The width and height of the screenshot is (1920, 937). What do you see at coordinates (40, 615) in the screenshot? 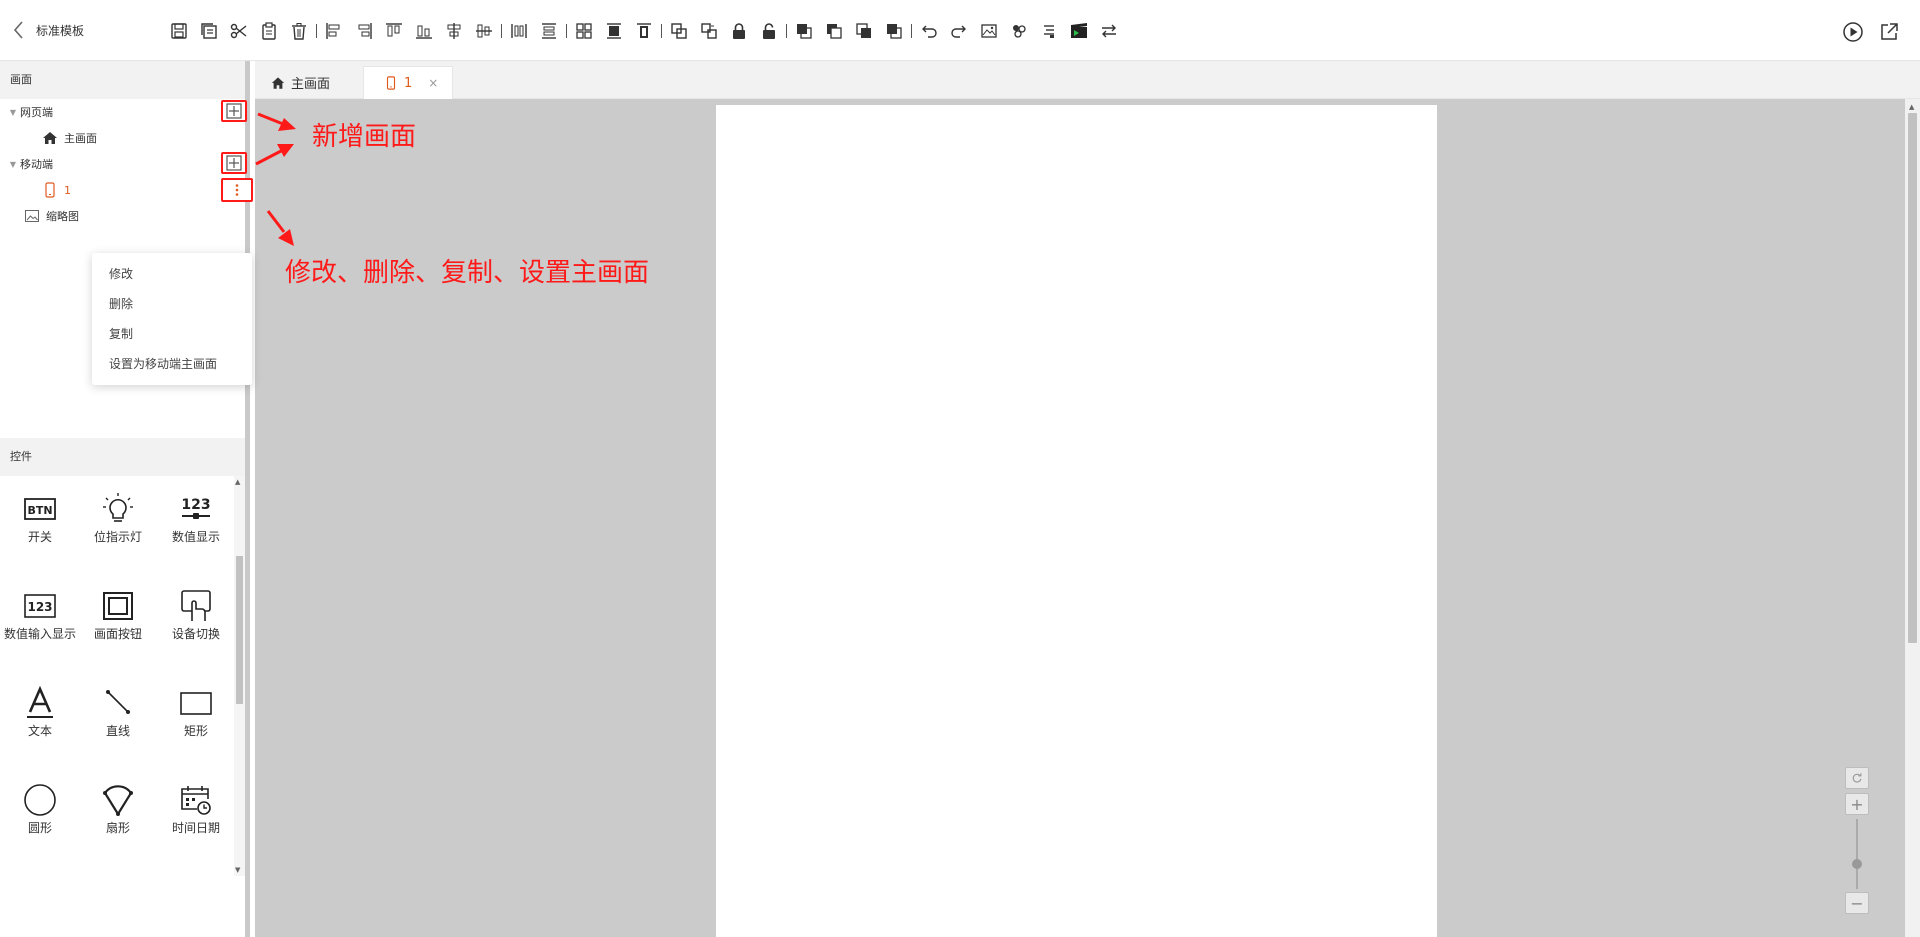
I see `control-numeric-input: 123 数值输入显示` at bounding box center [40, 615].